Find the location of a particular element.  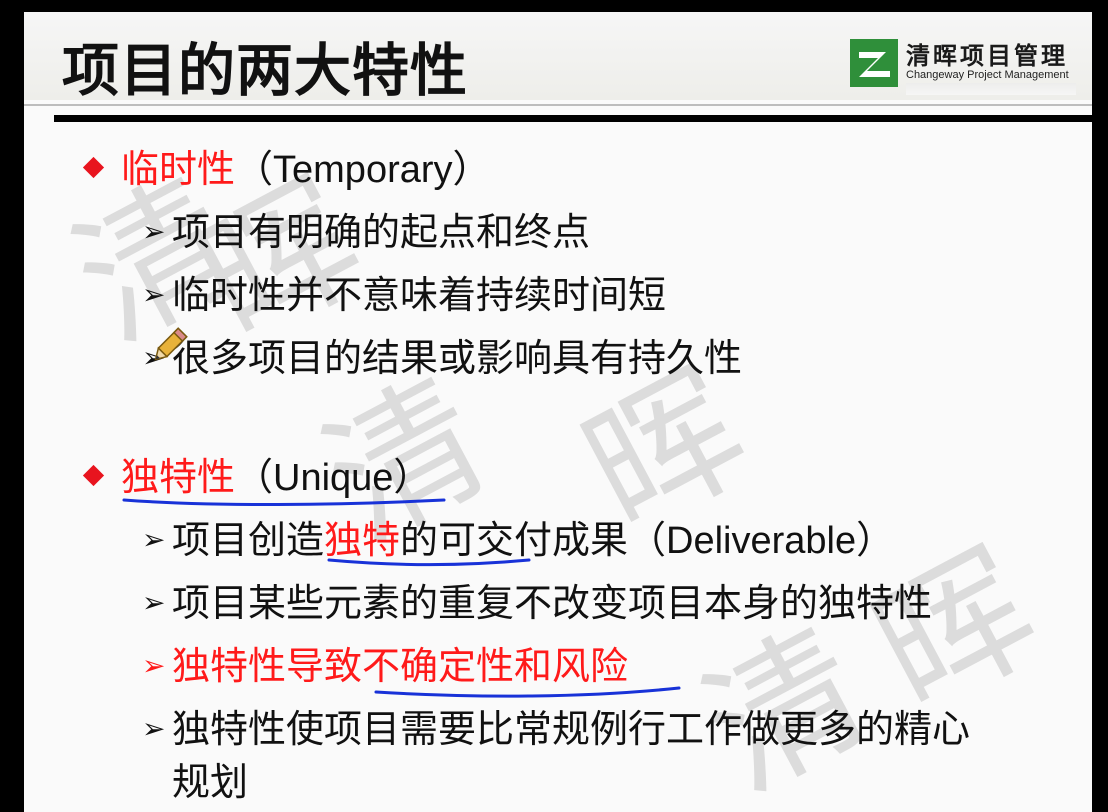

list-item-text: 独特性使项目需要比常规例行工作做更多的精心 is located at coordinates (571, 729).